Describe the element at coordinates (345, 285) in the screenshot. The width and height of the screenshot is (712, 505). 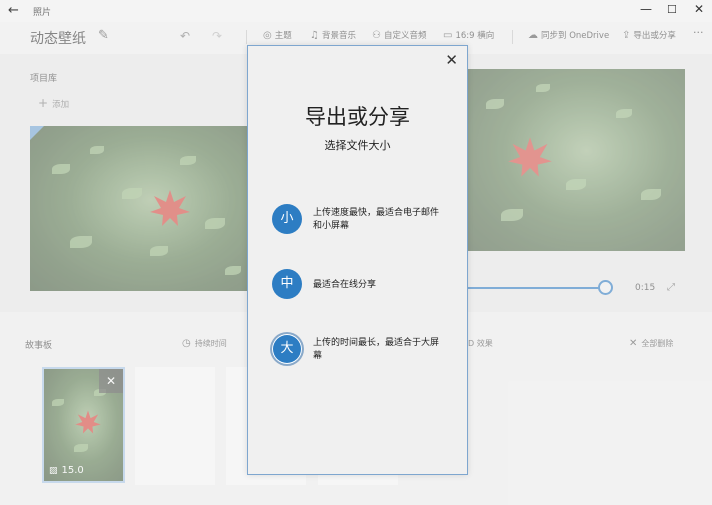
I see `option-medium-text: 最适合在线分享` at that location.